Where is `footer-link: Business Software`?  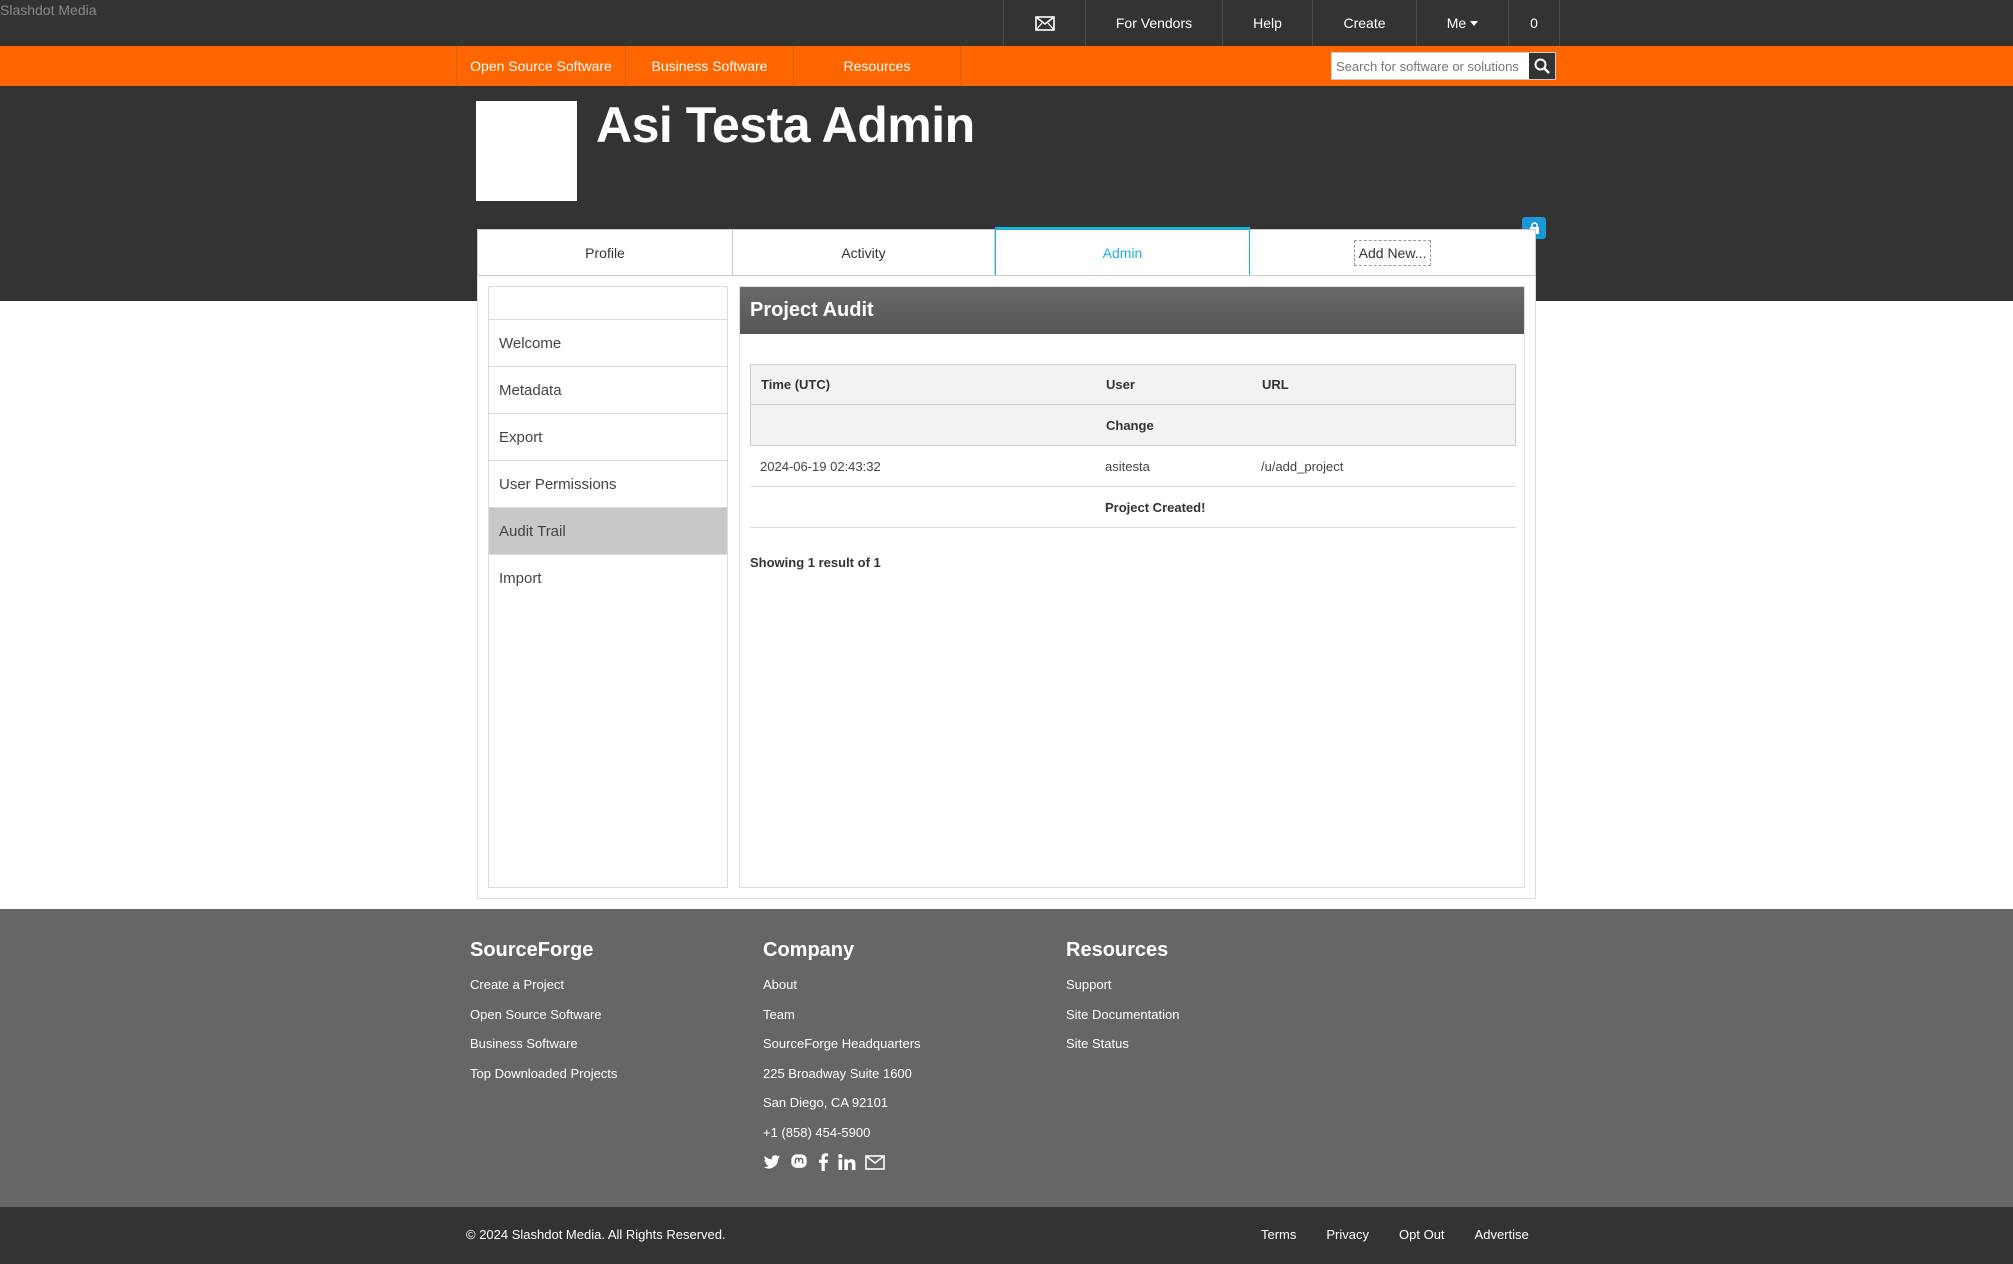
footer-link: Business Software is located at coordinates (543, 1048).